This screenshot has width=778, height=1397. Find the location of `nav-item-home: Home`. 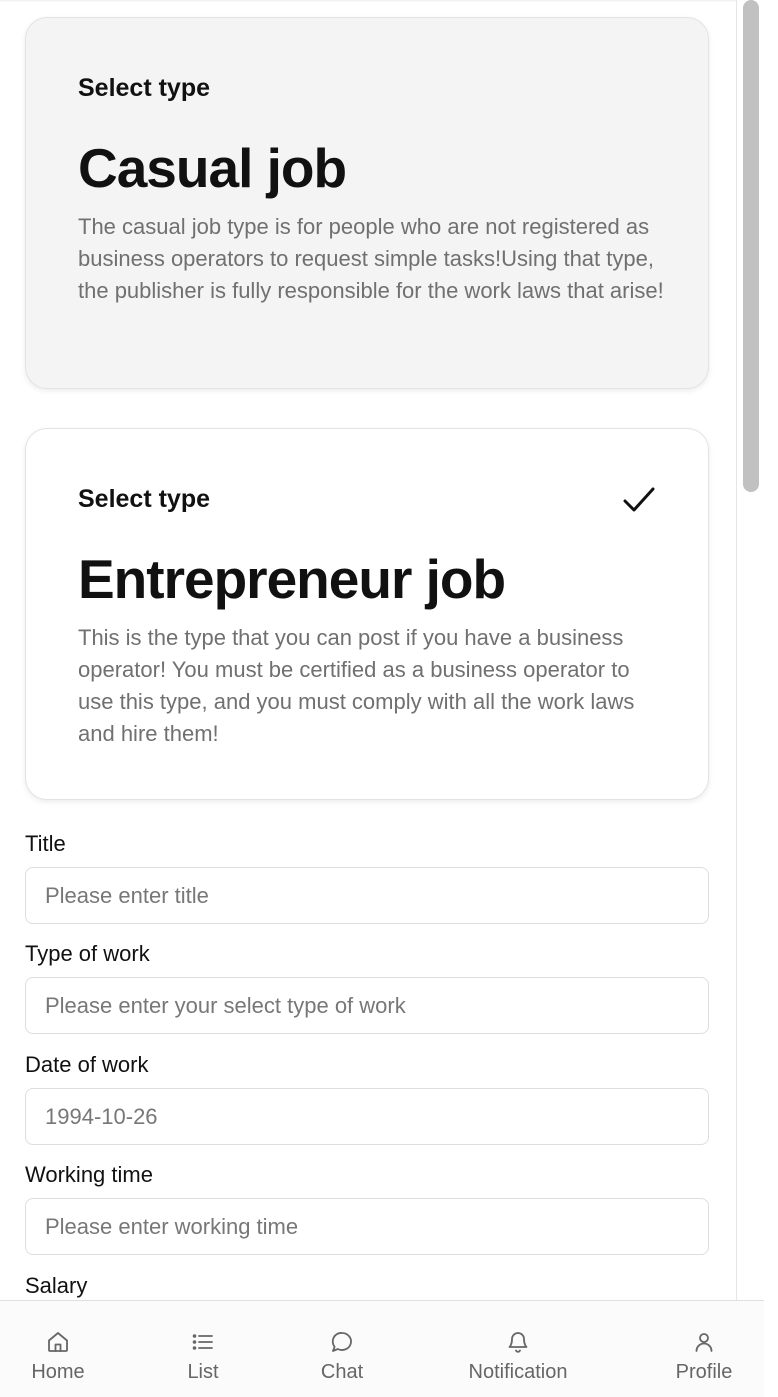

nav-item-home: Home is located at coordinates (58, 1349).